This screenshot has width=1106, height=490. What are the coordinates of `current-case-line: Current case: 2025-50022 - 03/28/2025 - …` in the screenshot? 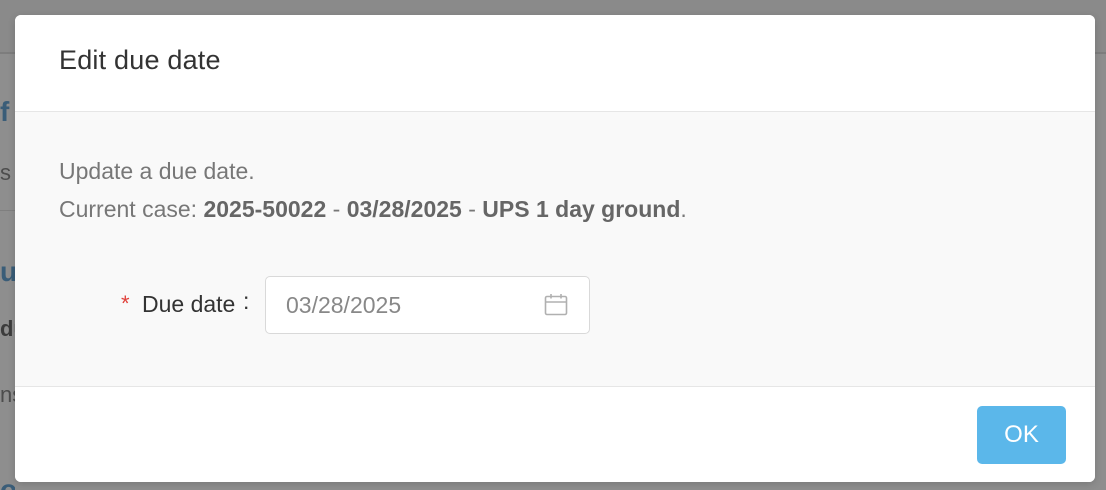 It's located at (373, 209).